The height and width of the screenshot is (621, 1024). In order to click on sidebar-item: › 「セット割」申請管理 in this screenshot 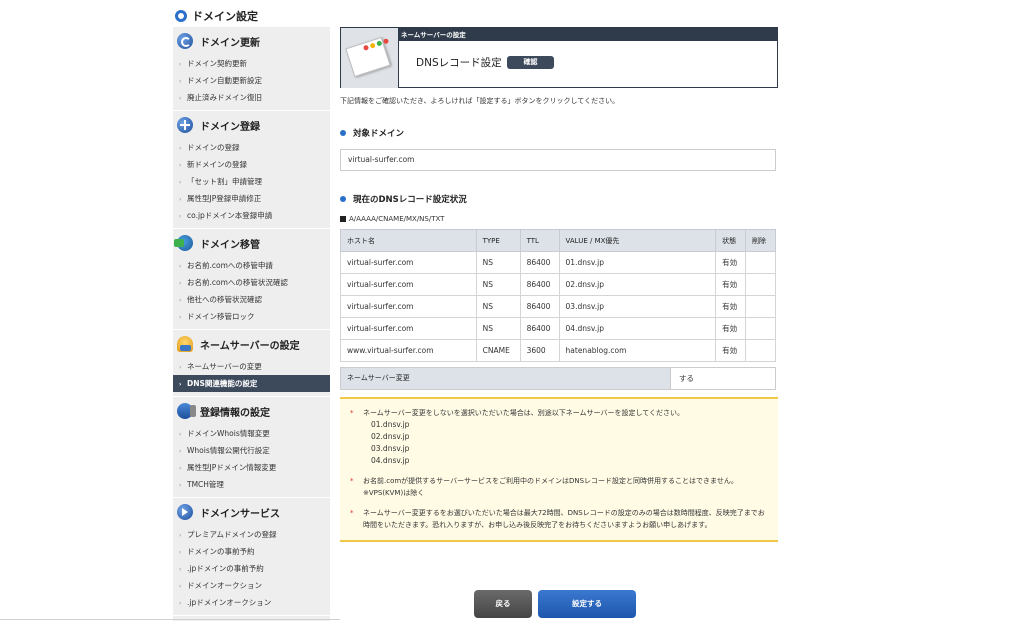, I will do `click(251, 181)`.